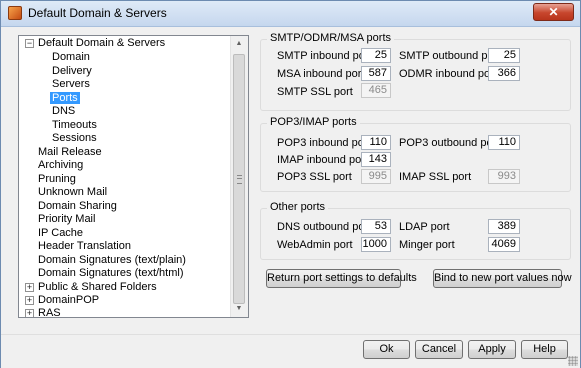  Describe the element at coordinates (544, 349) in the screenshot. I see `help-button: Help` at that location.